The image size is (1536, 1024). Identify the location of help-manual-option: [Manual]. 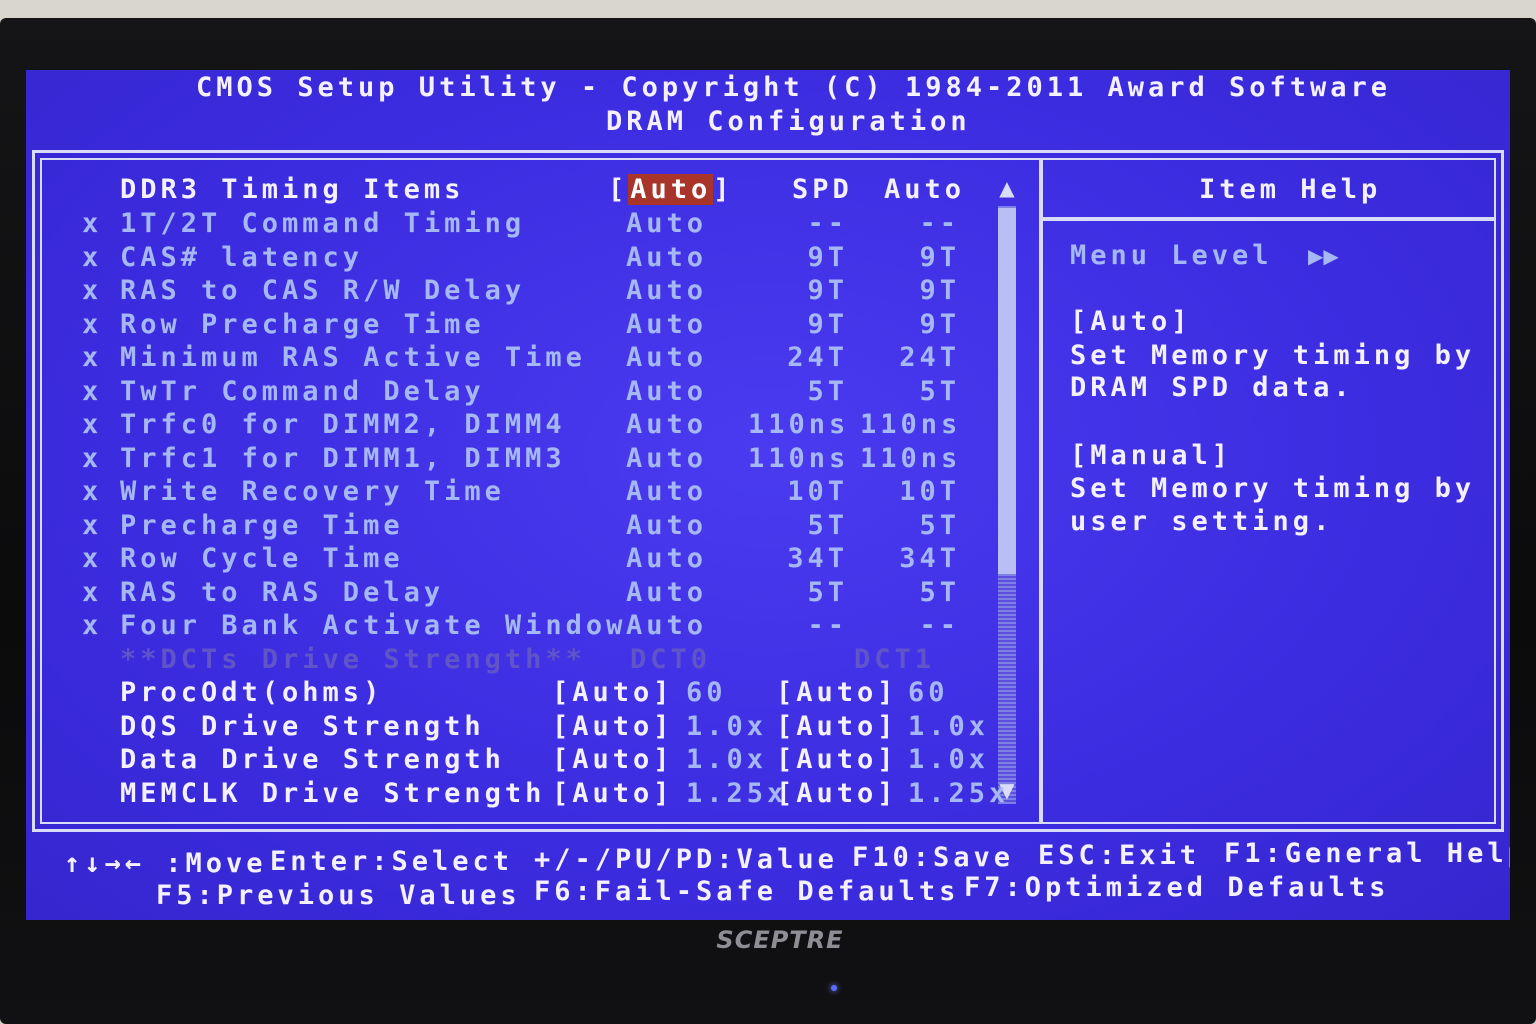
(1151, 455).